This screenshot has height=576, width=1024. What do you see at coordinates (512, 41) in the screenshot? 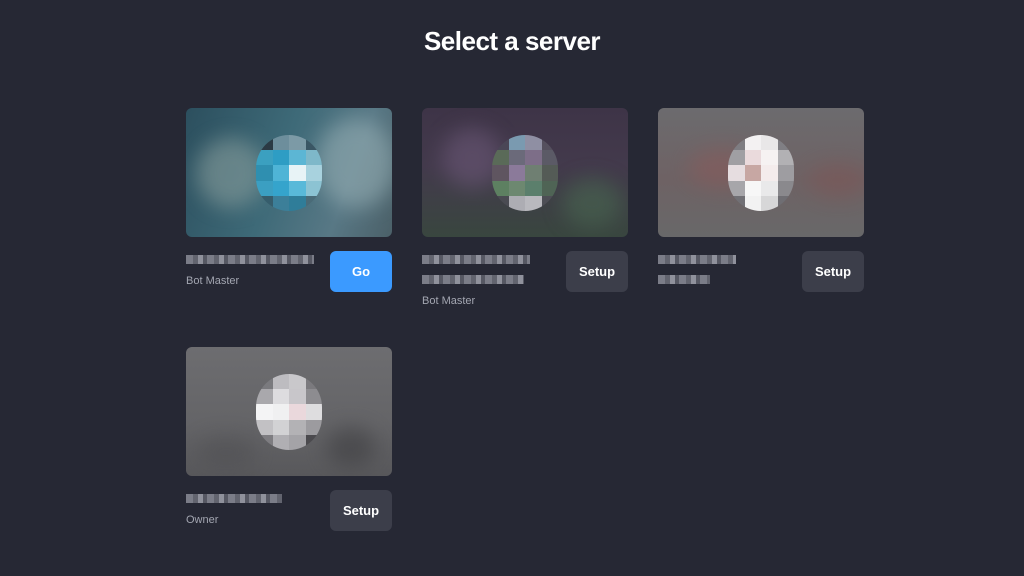
I see `page-title: Select a server` at bounding box center [512, 41].